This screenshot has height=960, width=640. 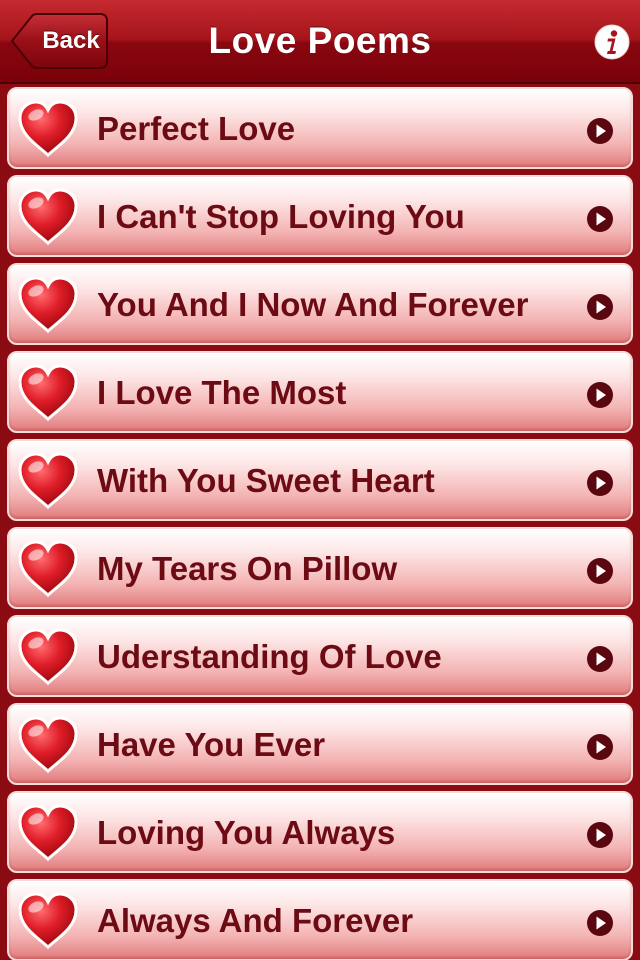 I want to click on poem-row: You And I Now And Forever, so click(x=320, y=304).